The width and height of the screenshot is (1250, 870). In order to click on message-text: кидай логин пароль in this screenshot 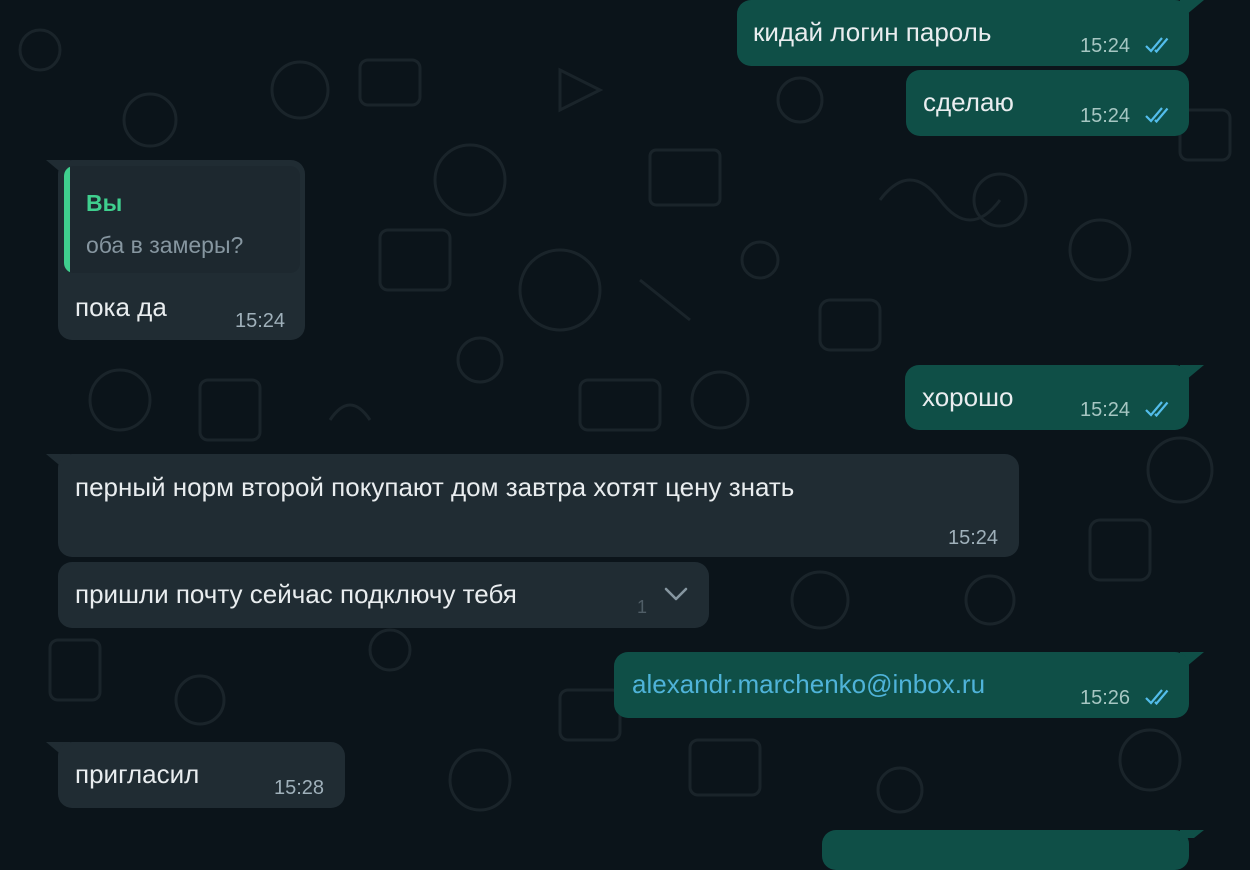, I will do `click(872, 32)`.